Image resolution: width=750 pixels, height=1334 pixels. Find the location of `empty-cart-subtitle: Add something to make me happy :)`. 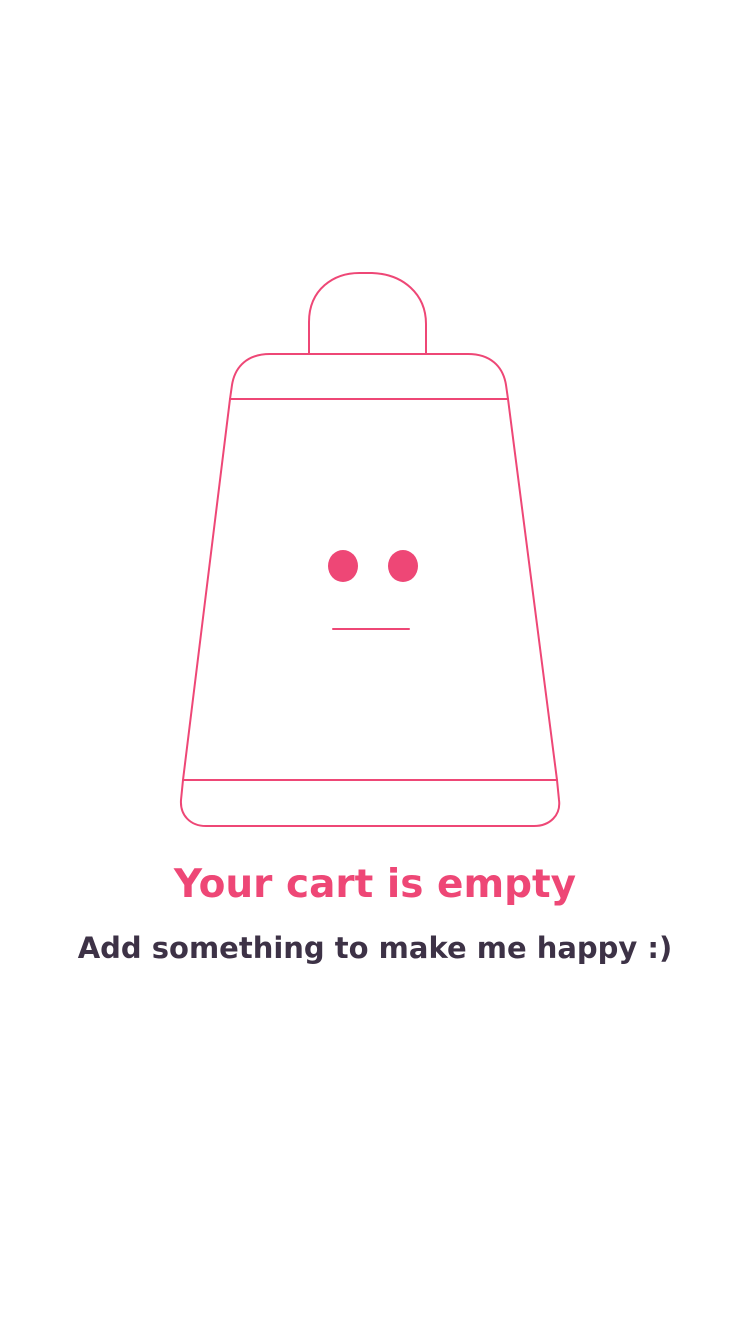

empty-cart-subtitle: Add something to make me happy :) is located at coordinates (375, 948).